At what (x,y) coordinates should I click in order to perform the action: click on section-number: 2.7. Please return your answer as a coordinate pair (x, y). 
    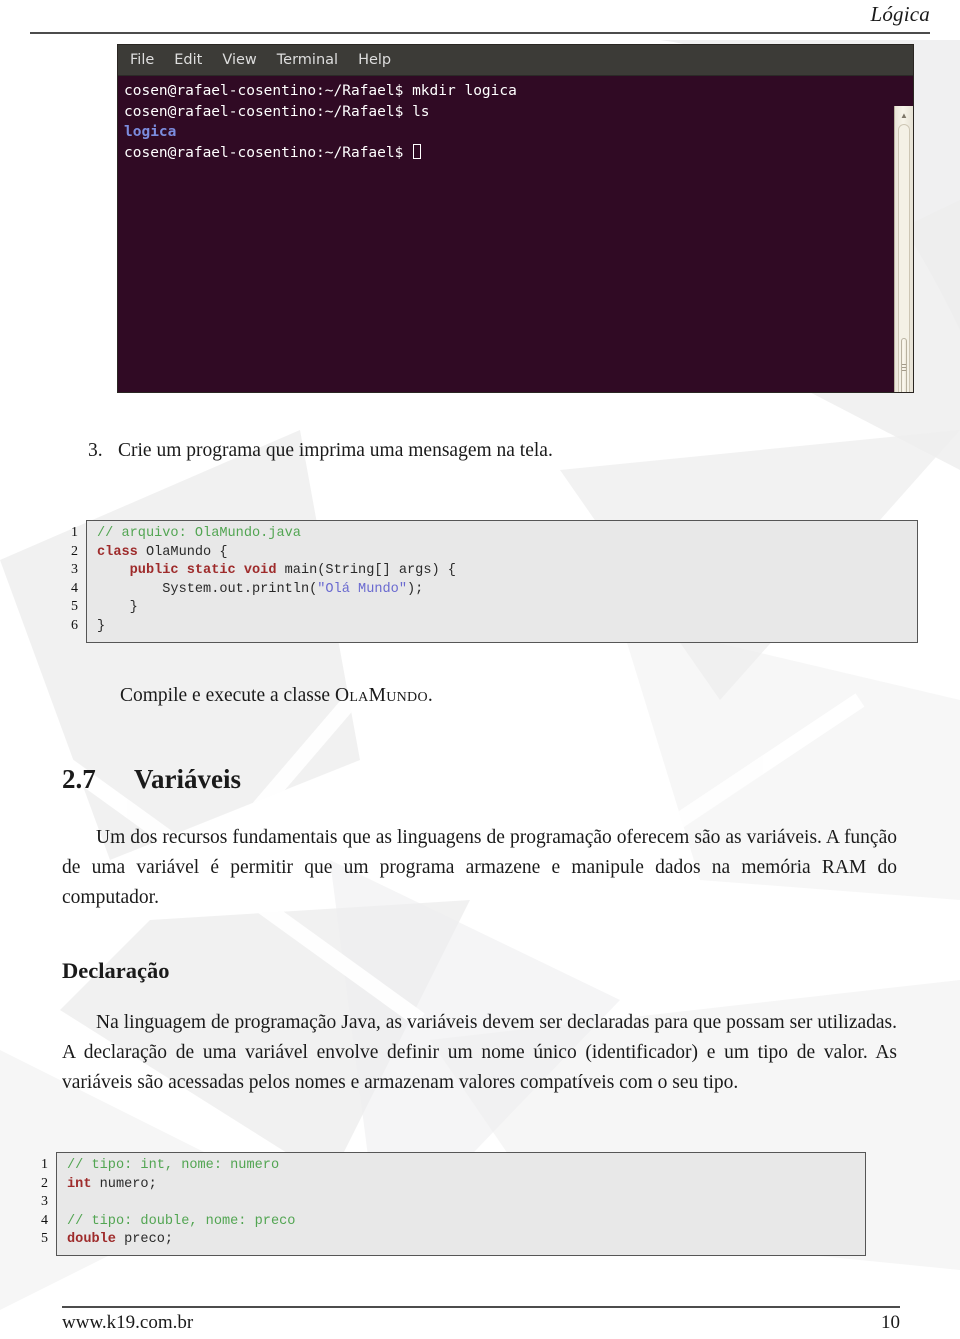
    Looking at the image, I should click on (79, 779).